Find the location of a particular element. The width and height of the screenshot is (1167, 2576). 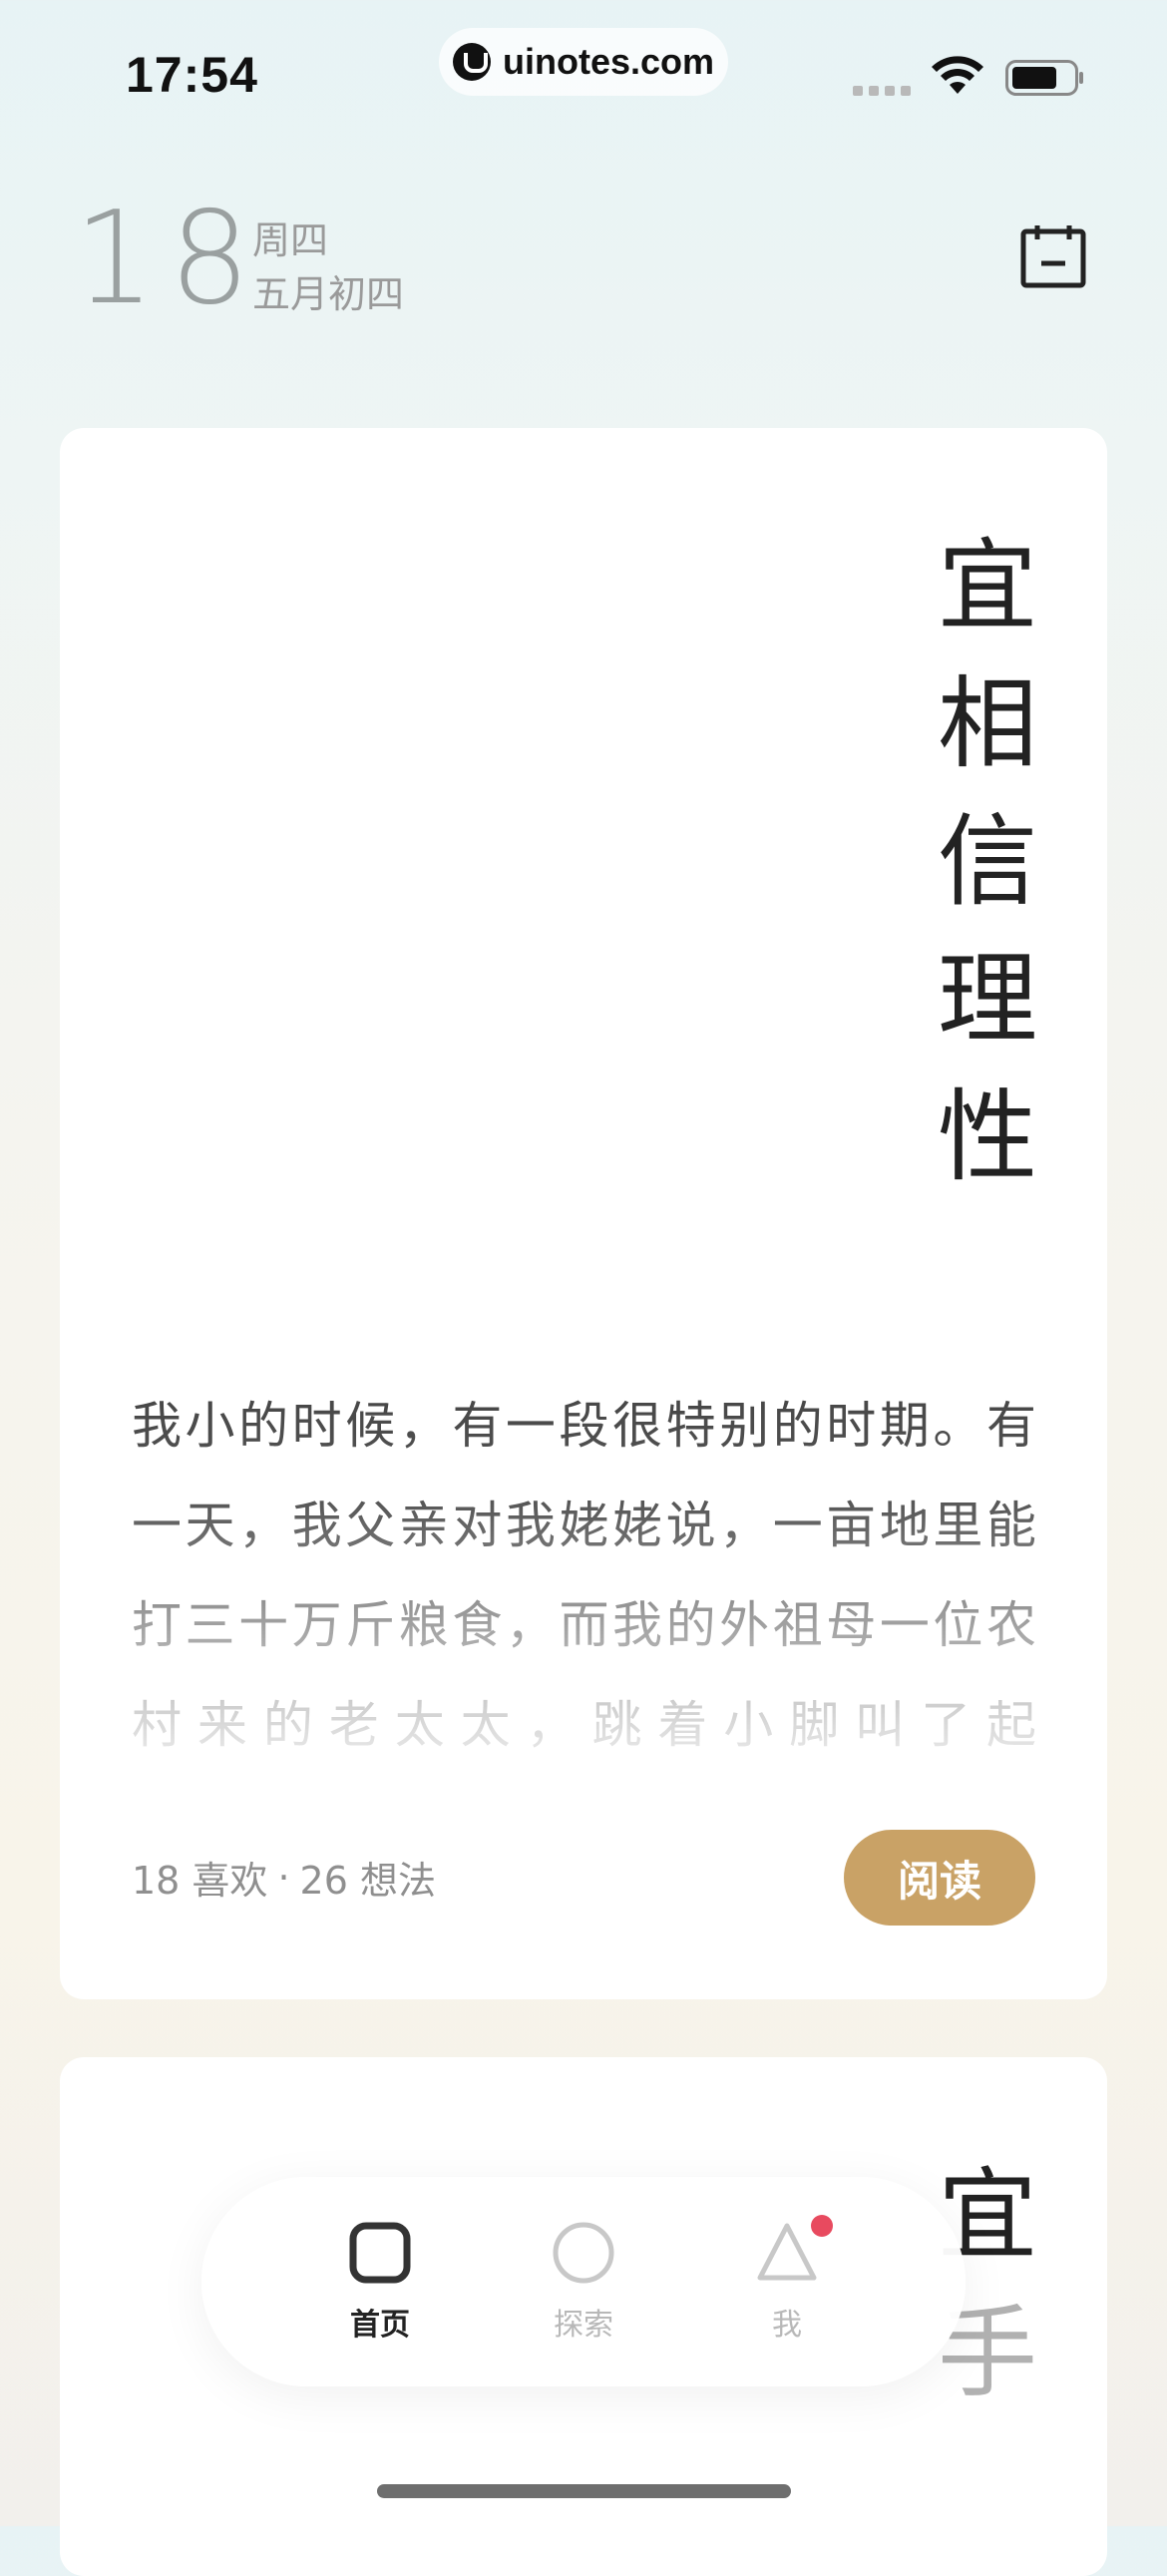

calendar-icon is located at coordinates (1053, 257).